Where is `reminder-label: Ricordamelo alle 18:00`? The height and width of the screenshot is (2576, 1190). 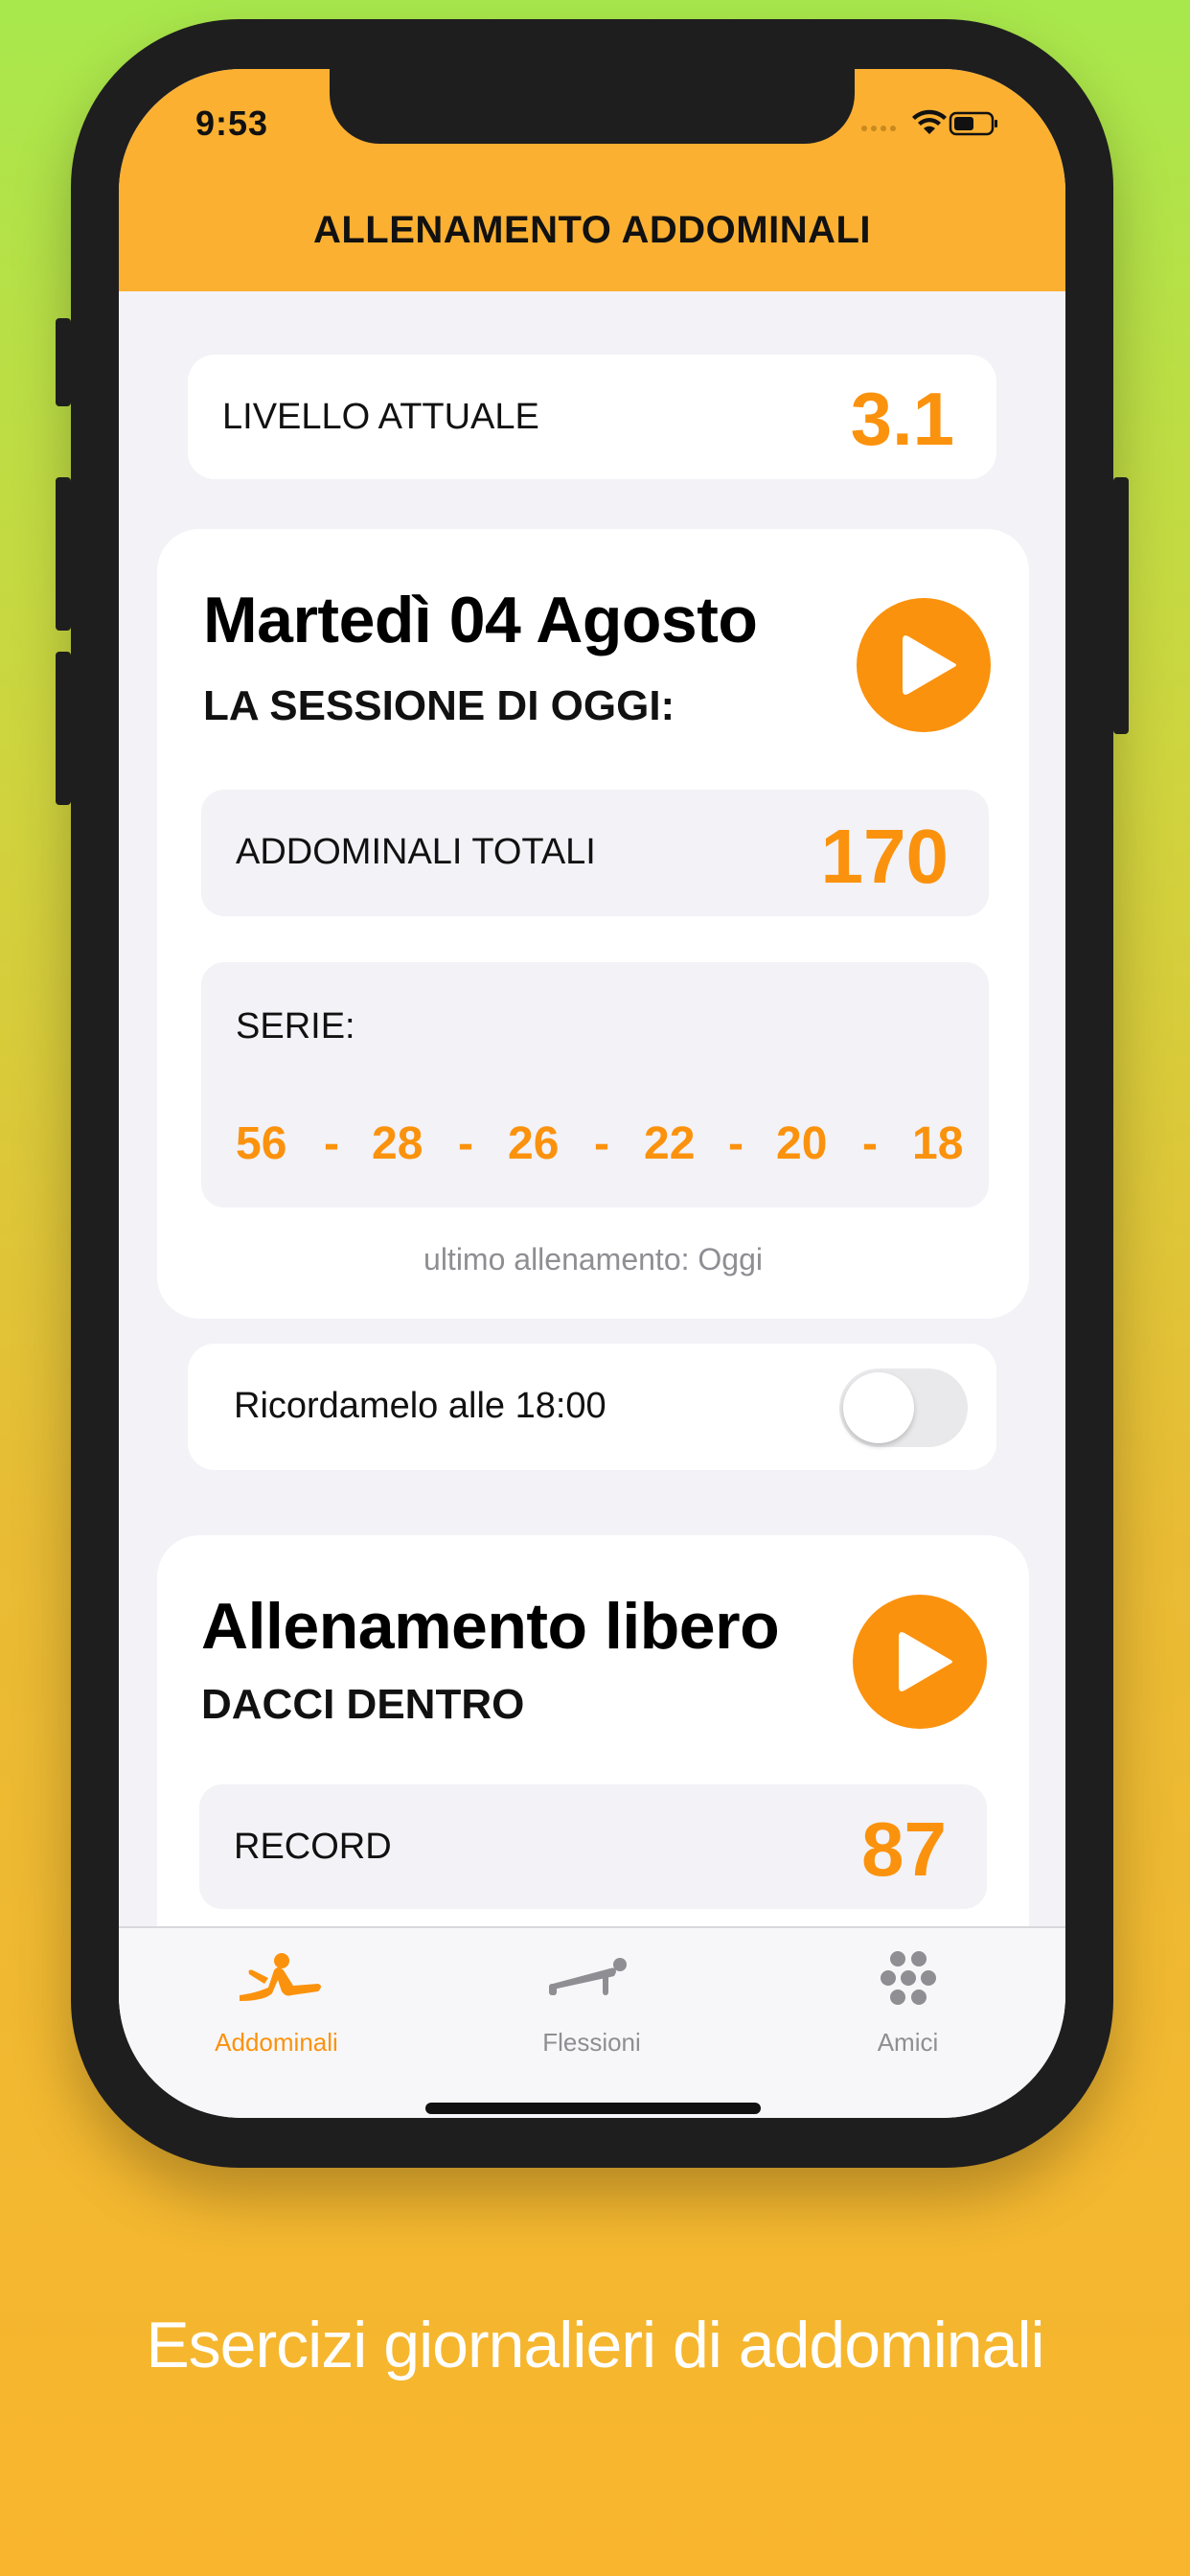
reminder-label: Ricordamelo alle 18:00 is located at coordinates (420, 1406).